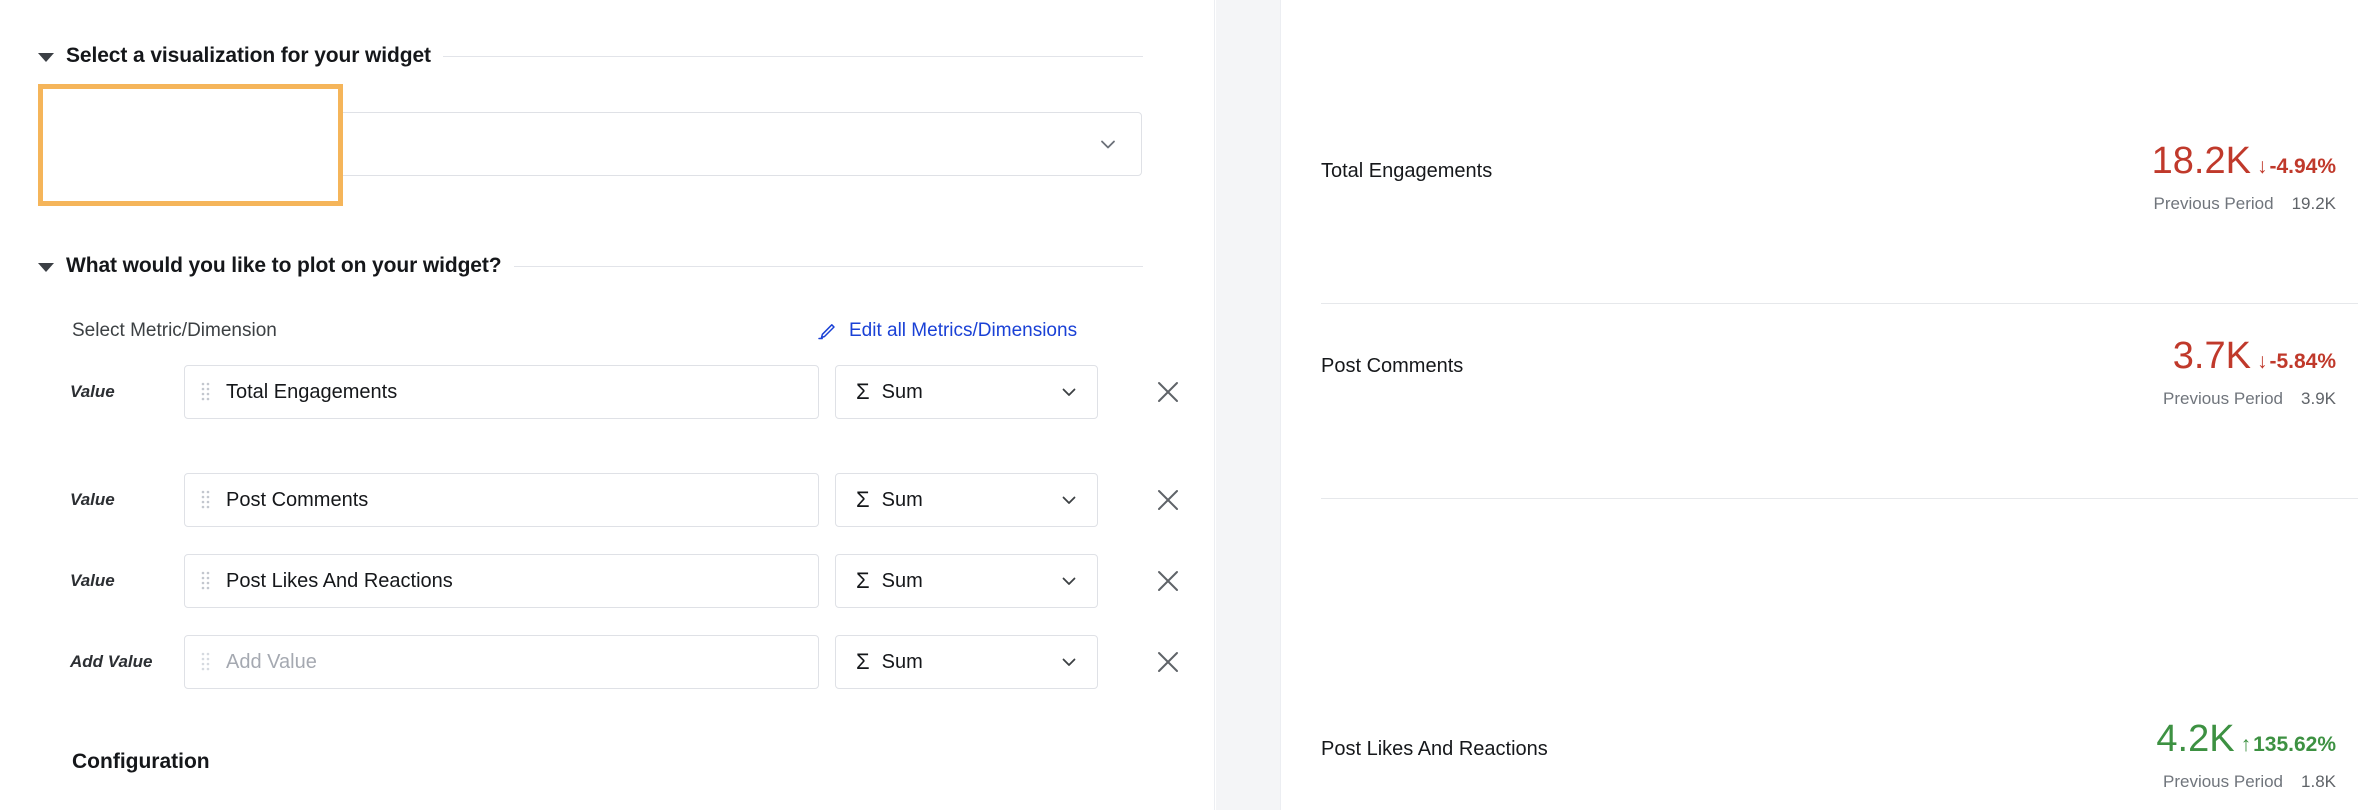 Image resolution: width=2378 pixels, height=810 pixels. Describe the element at coordinates (2294, 744) in the screenshot. I see `counter-delta-percent: 135.62%` at that location.